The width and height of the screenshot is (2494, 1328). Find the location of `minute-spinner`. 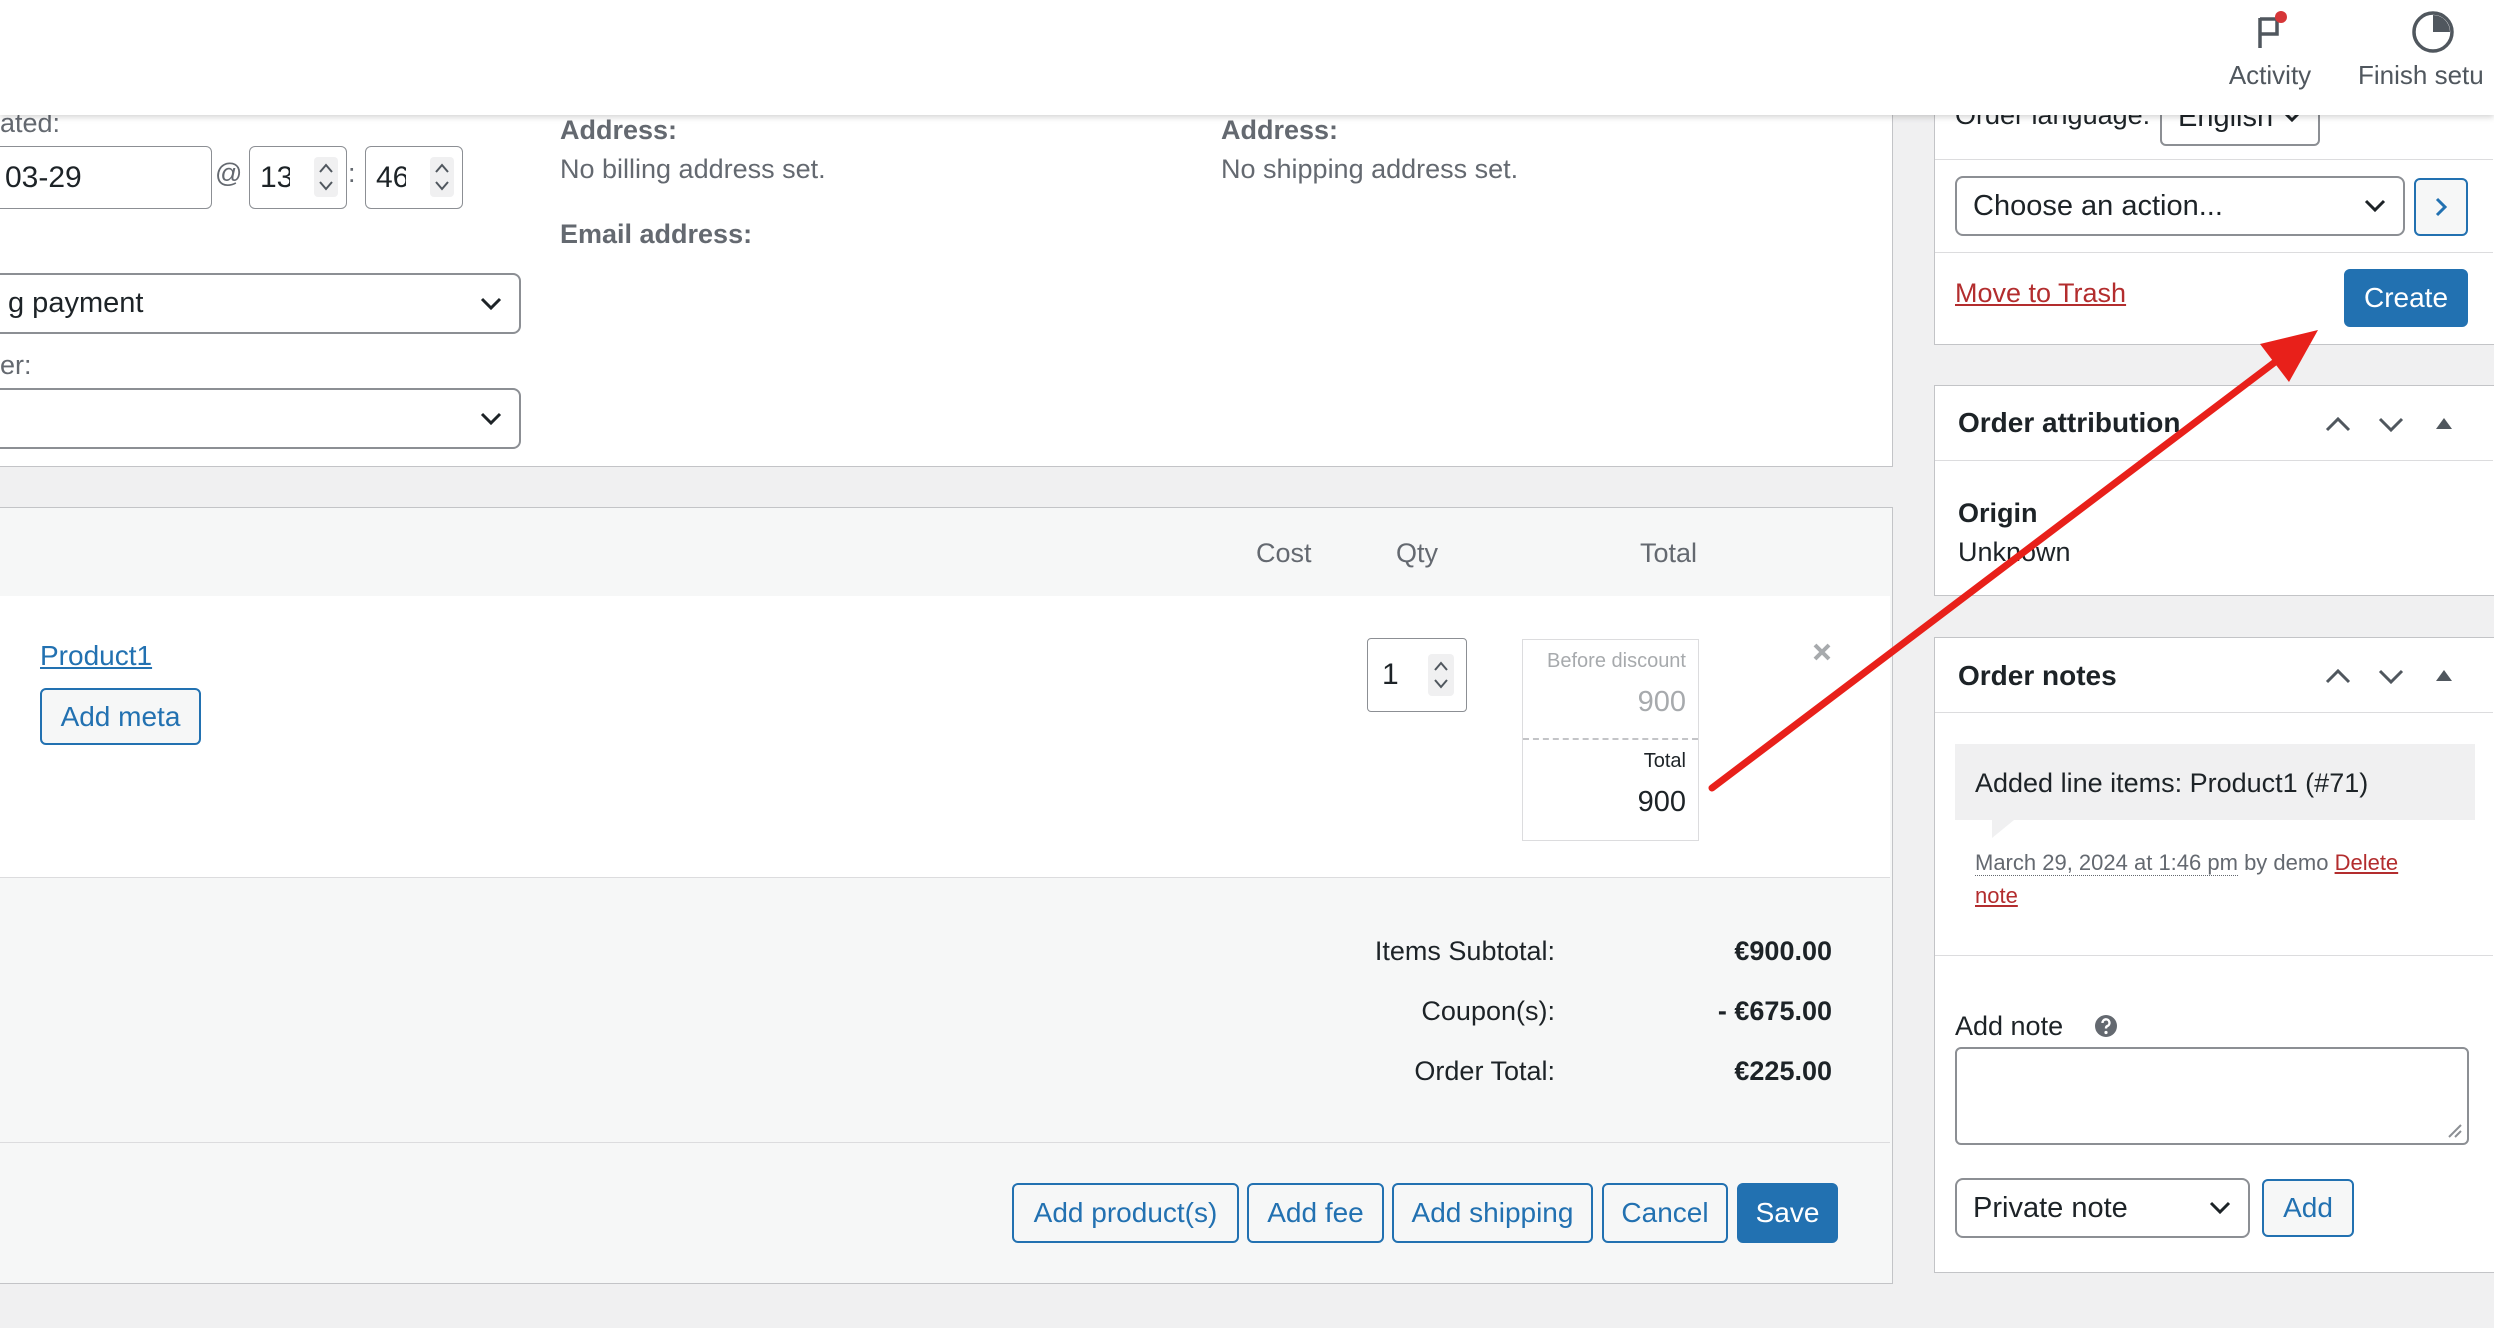

minute-spinner is located at coordinates (442, 177).